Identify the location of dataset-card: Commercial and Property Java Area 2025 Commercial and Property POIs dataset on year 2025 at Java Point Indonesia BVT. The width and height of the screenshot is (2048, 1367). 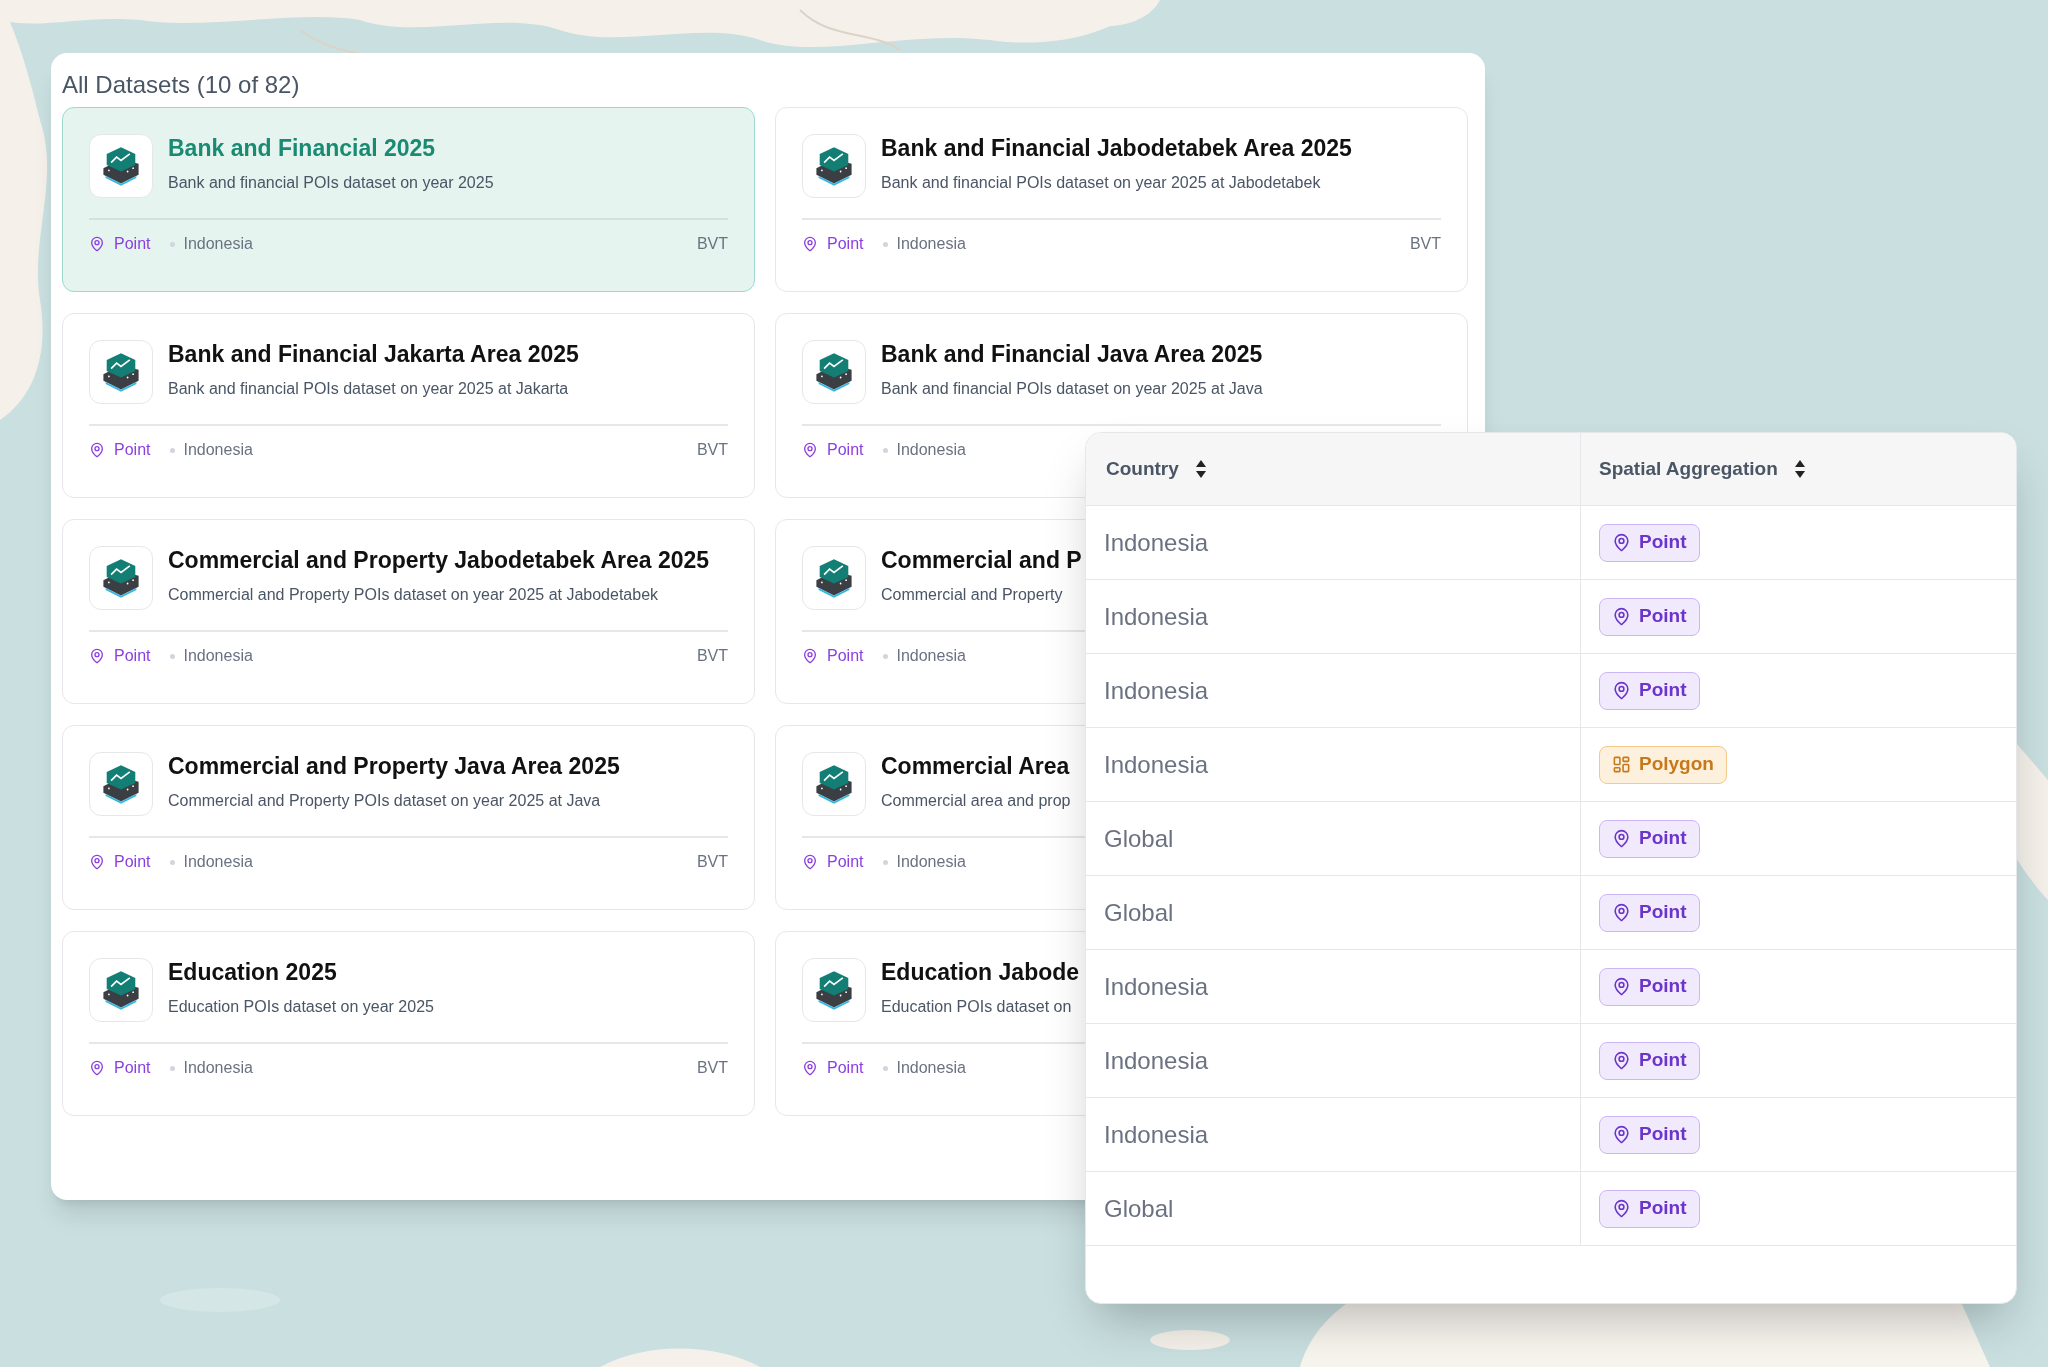
(408, 817).